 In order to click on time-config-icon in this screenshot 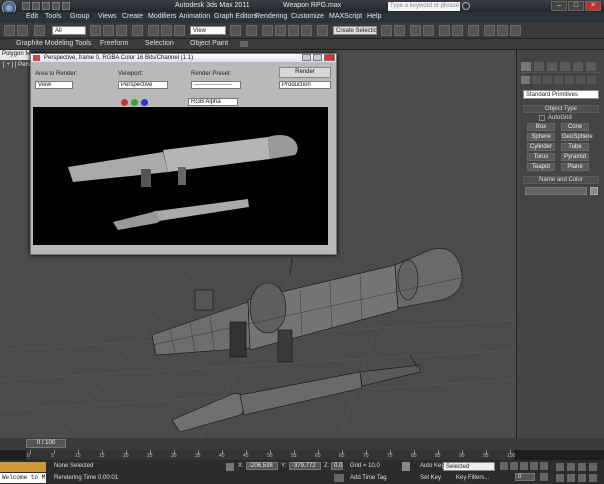, I will do `click(544, 477)`.